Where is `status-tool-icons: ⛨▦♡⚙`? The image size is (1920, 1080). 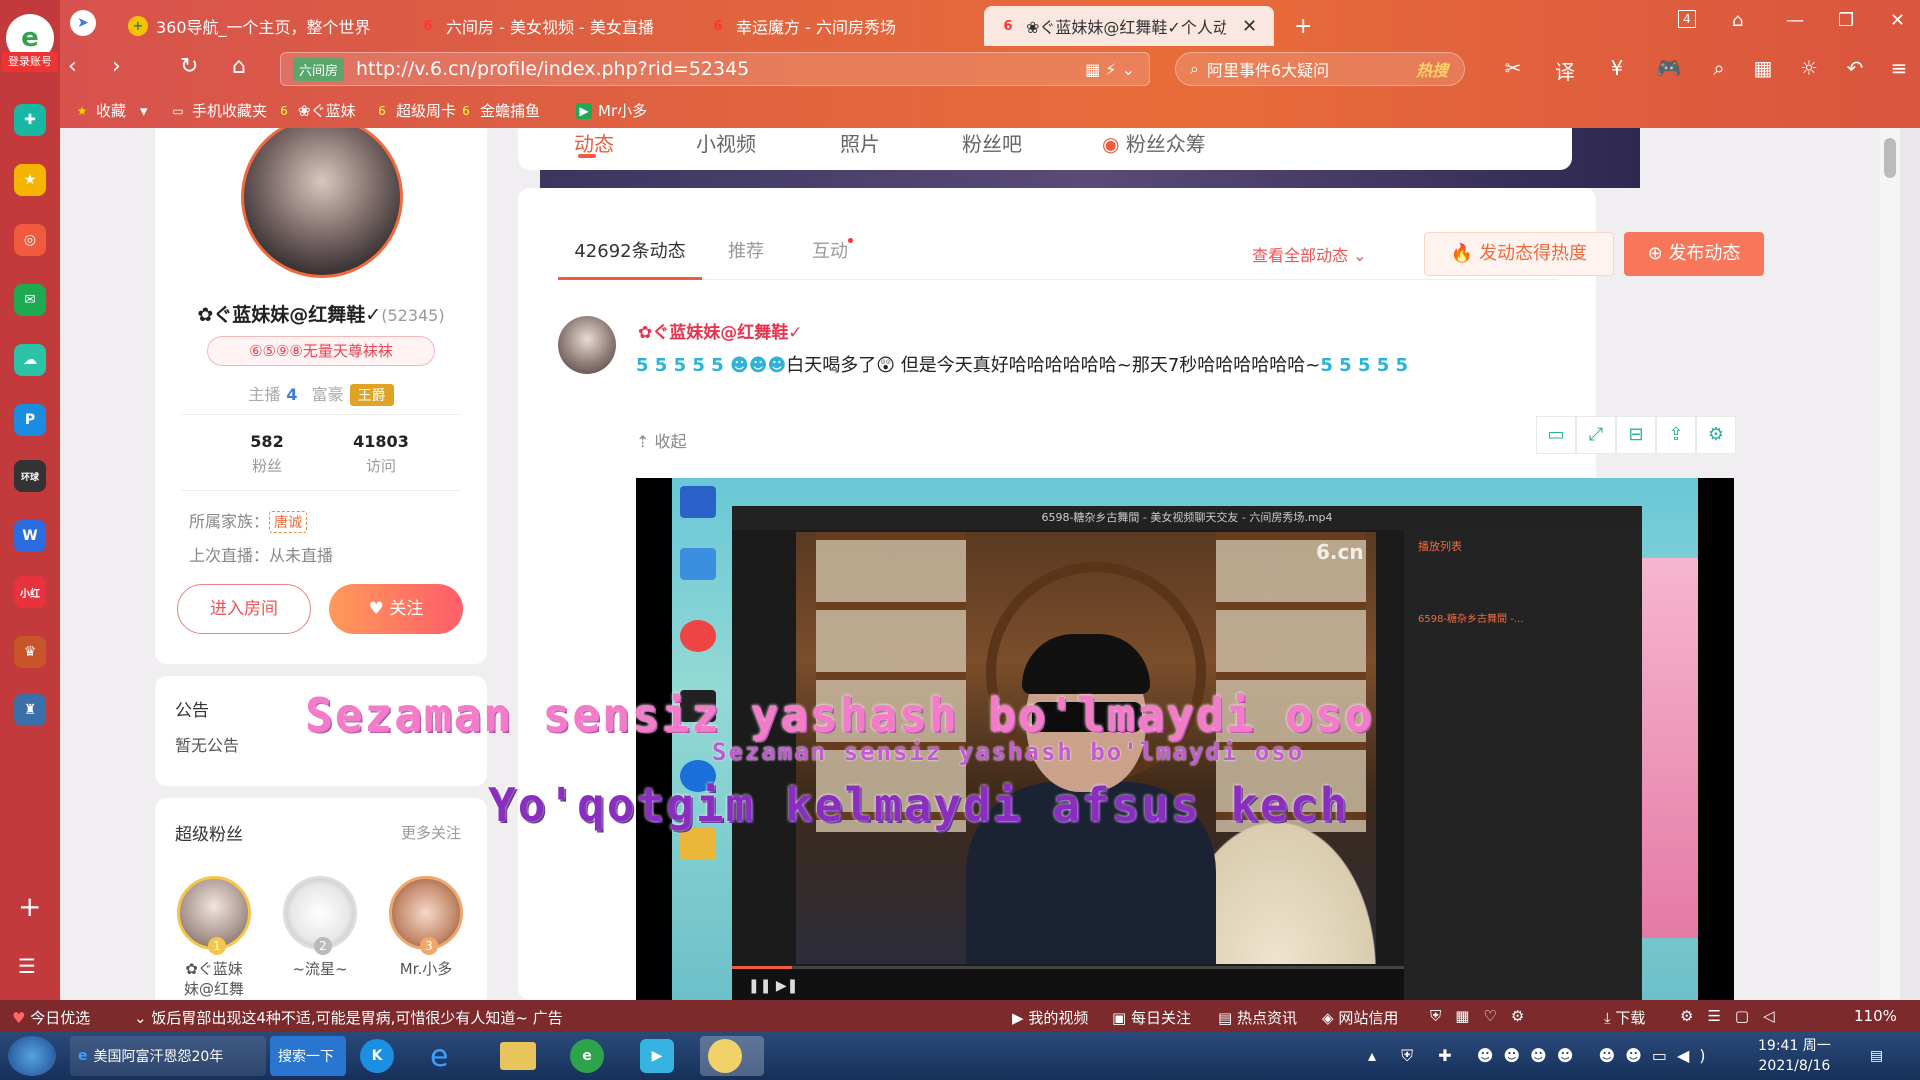 status-tool-icons: ⛨▦♡⚙ is located at coordinates (1484, 1016).